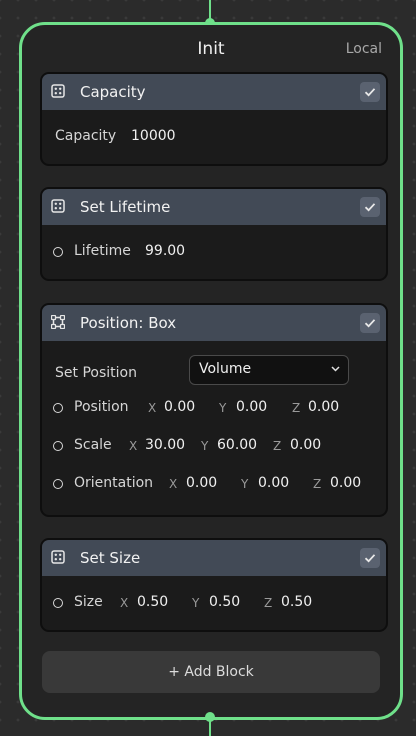 This screenshot has height=736, width=416. Describe the element at coordinates (237, 445) in the screenshot. I see `scale-y-field: 60.00` at that location.